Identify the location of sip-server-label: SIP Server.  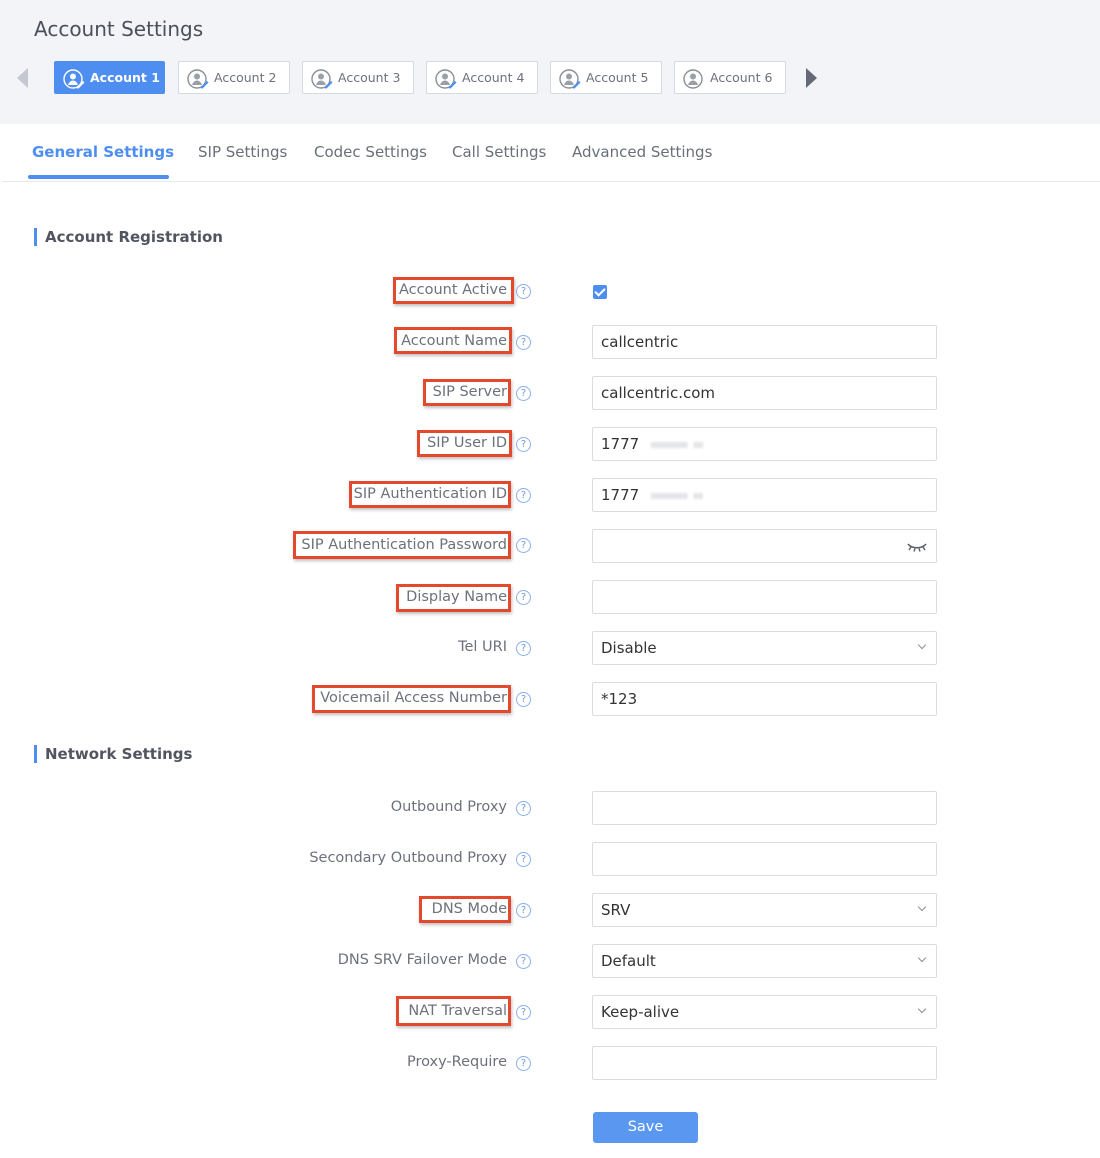
(469, 392).